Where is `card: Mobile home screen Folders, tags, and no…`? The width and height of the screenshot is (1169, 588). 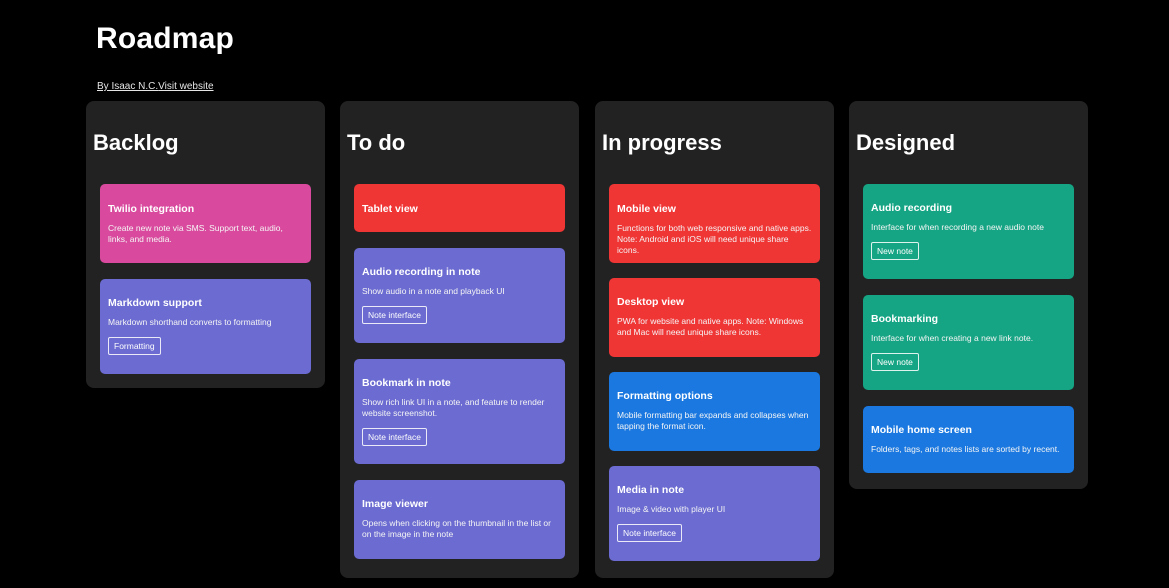 card: Mobile home screen Folders, tags, and no… is located at coordinates (968, 439).